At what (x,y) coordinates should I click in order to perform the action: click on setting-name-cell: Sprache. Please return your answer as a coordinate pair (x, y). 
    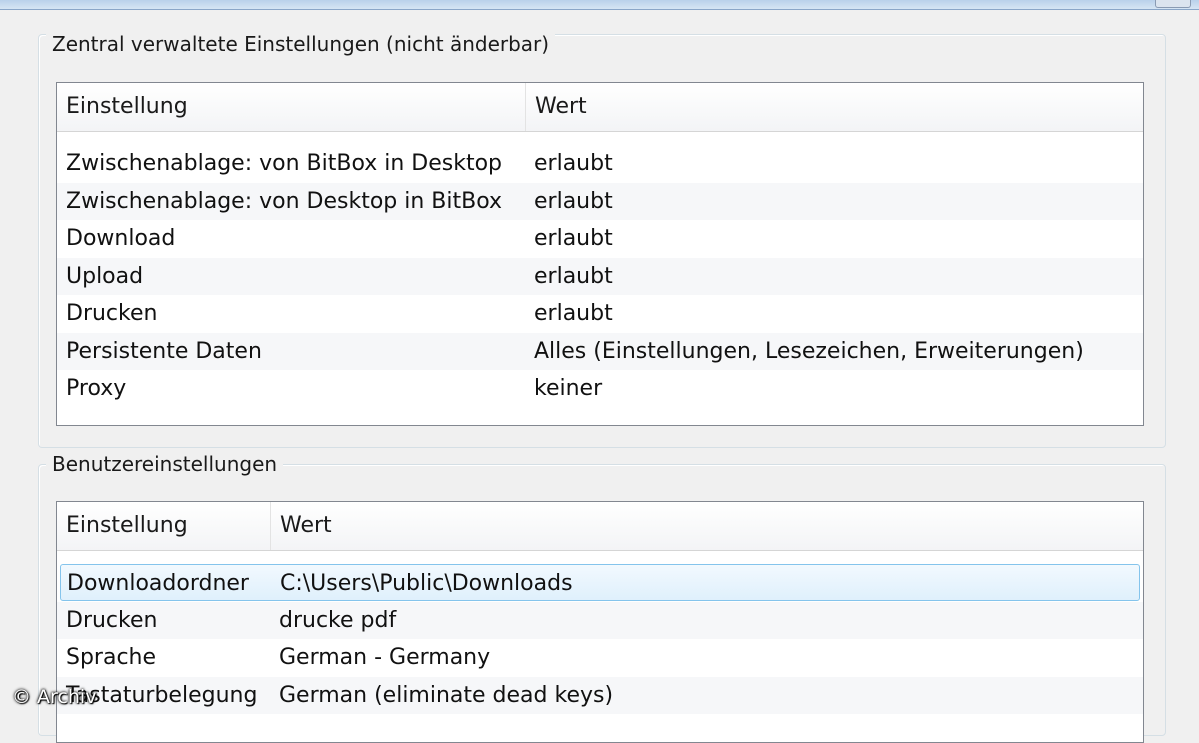
    Looking at the image, I should click on (111, 657).